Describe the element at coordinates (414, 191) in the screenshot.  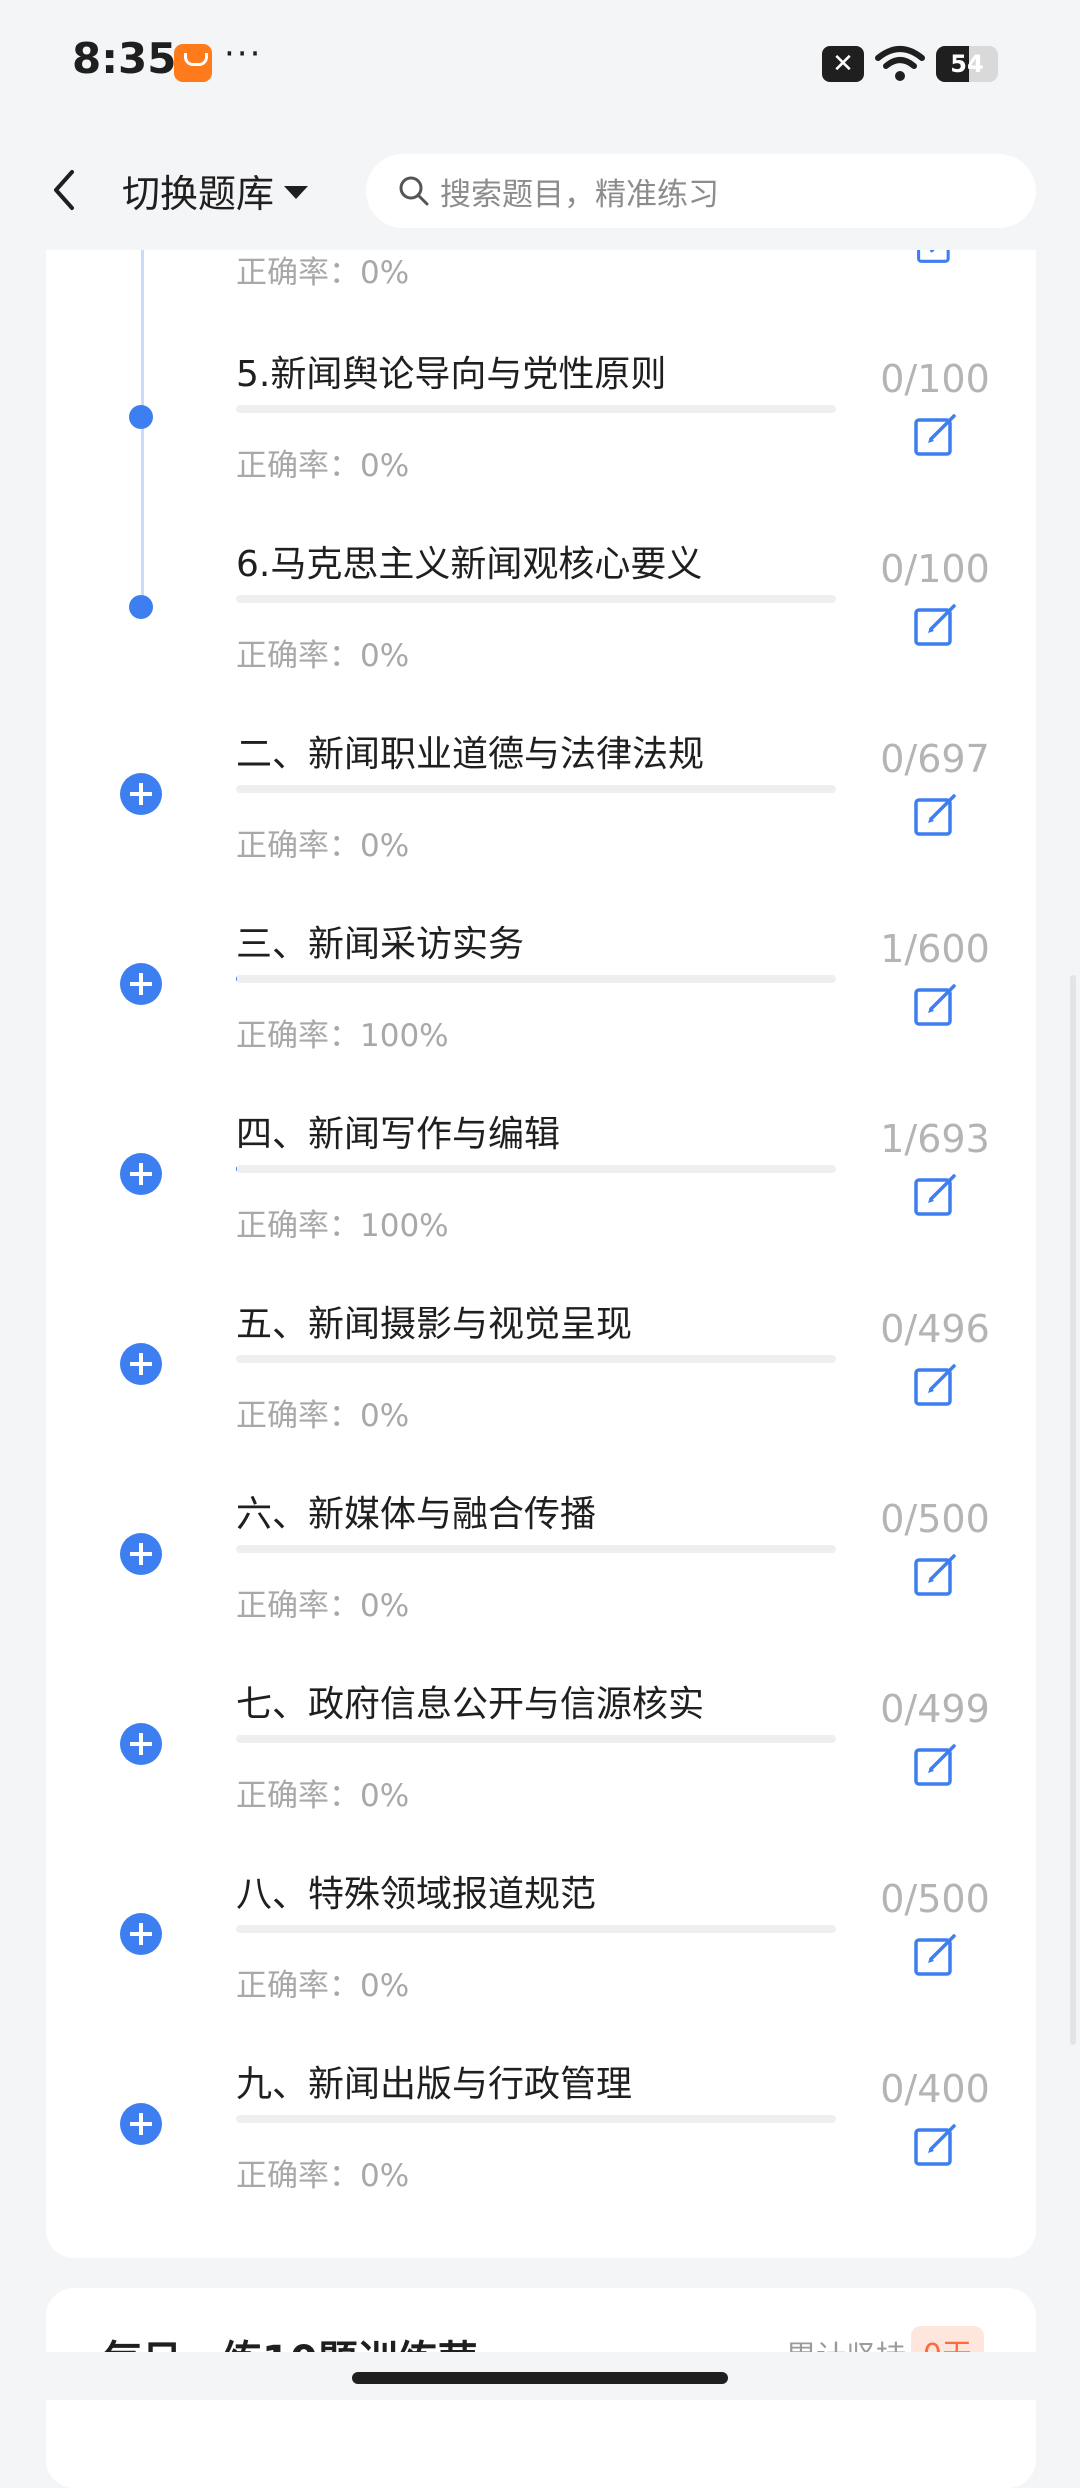
I see `search-icon` at that location.